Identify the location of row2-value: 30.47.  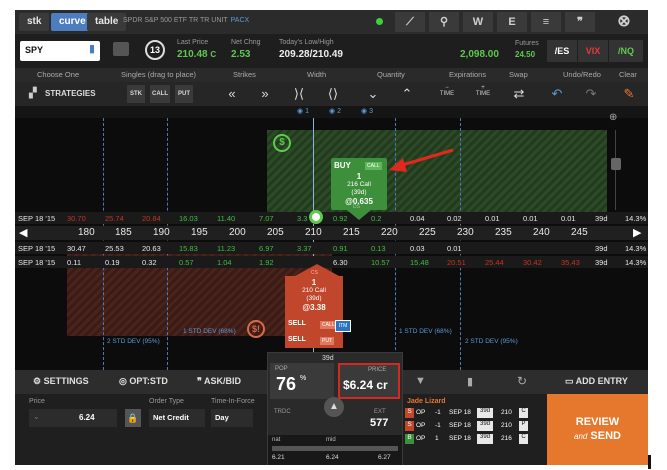
(76, 248).